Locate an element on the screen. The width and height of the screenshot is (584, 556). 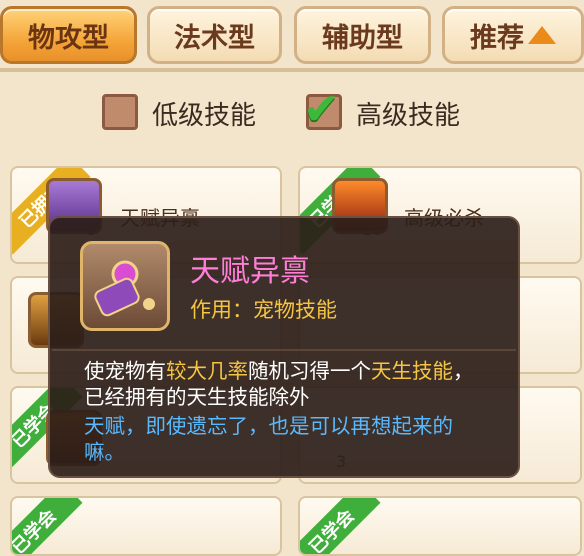
desc-highlight: 较大几率 is located at coordinates (207, 371).